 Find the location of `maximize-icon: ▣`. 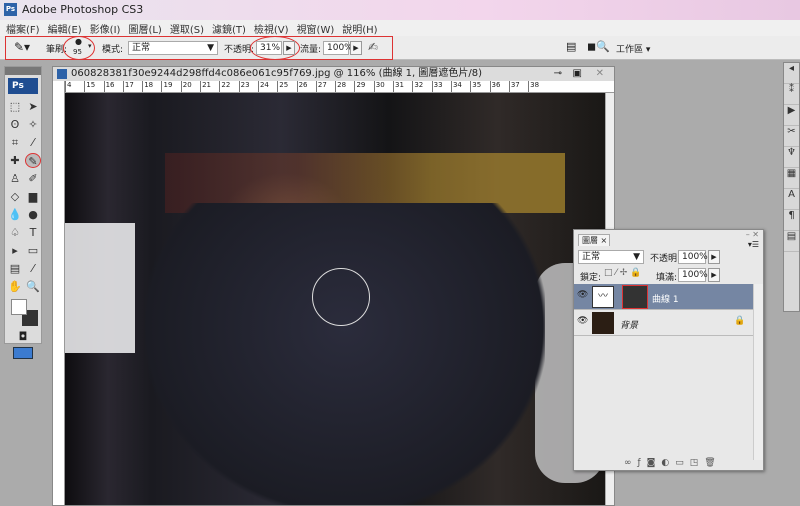

maximize-icon: ▣ is located at coordinates (577, 74).